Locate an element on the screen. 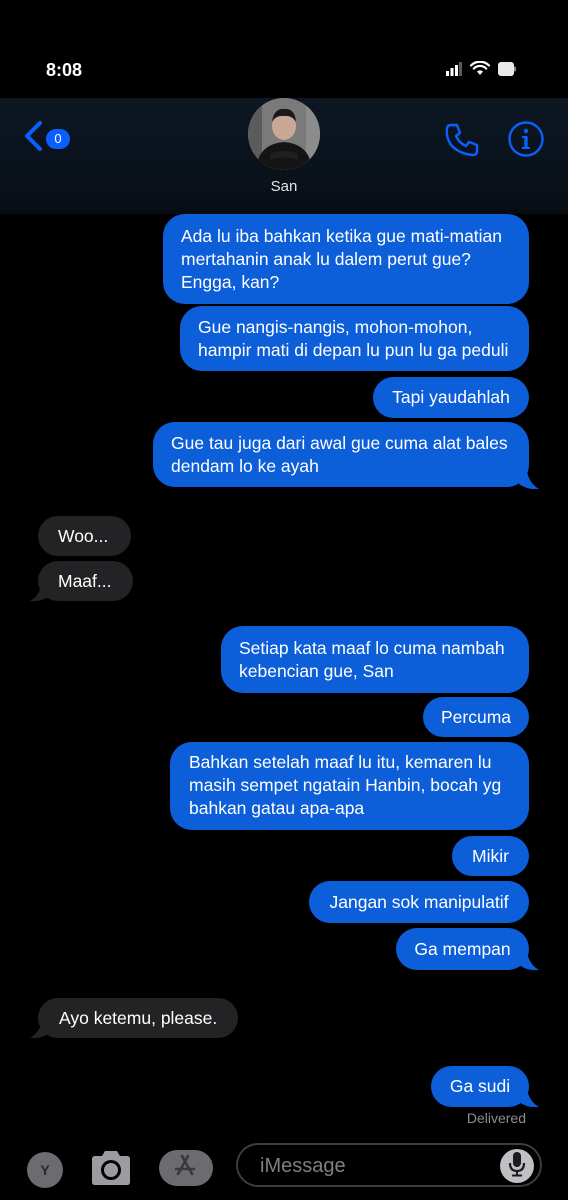 The image size is (568, 1200). back-button: 0 is located at coordinates (46, 138).